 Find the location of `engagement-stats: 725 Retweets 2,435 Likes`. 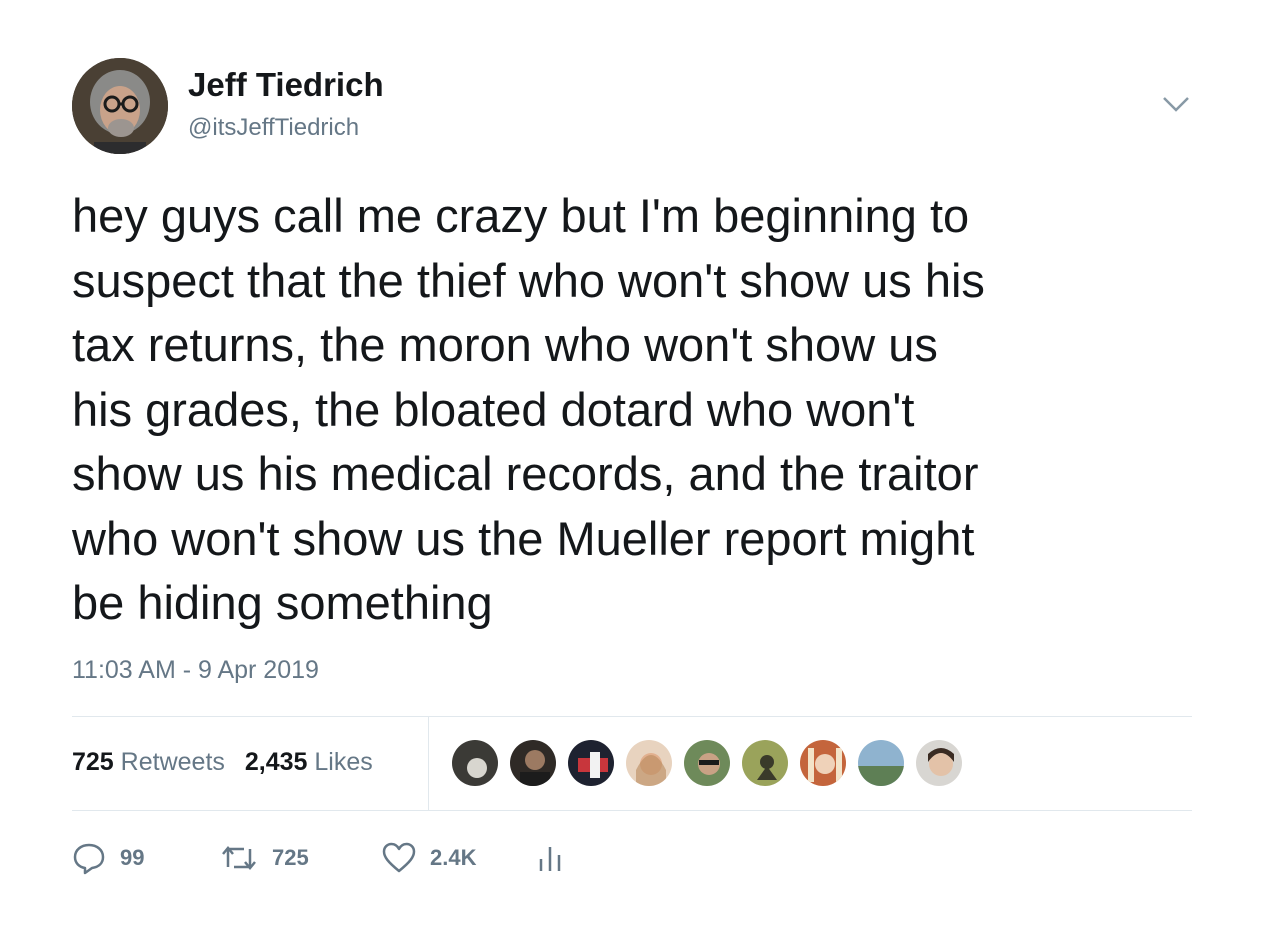

engagement-stats: 725 Retweets 2,435 Likes is located at coordinates (222, 762).